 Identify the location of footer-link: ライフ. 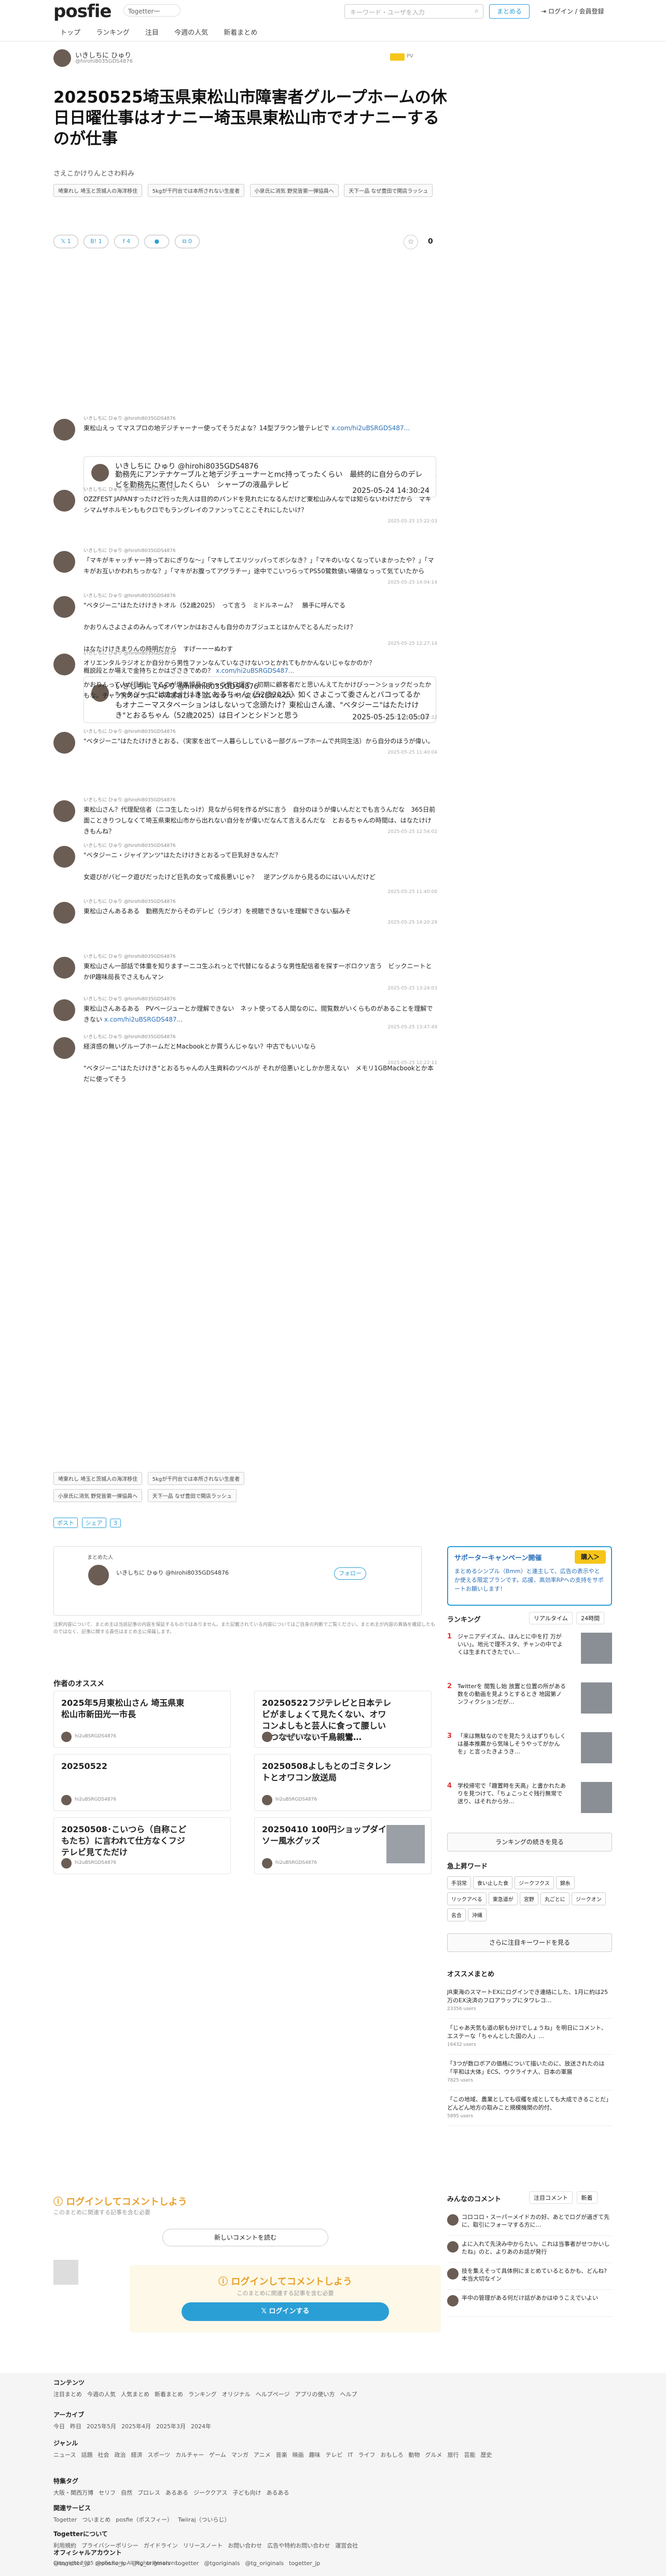
(367, 2455).